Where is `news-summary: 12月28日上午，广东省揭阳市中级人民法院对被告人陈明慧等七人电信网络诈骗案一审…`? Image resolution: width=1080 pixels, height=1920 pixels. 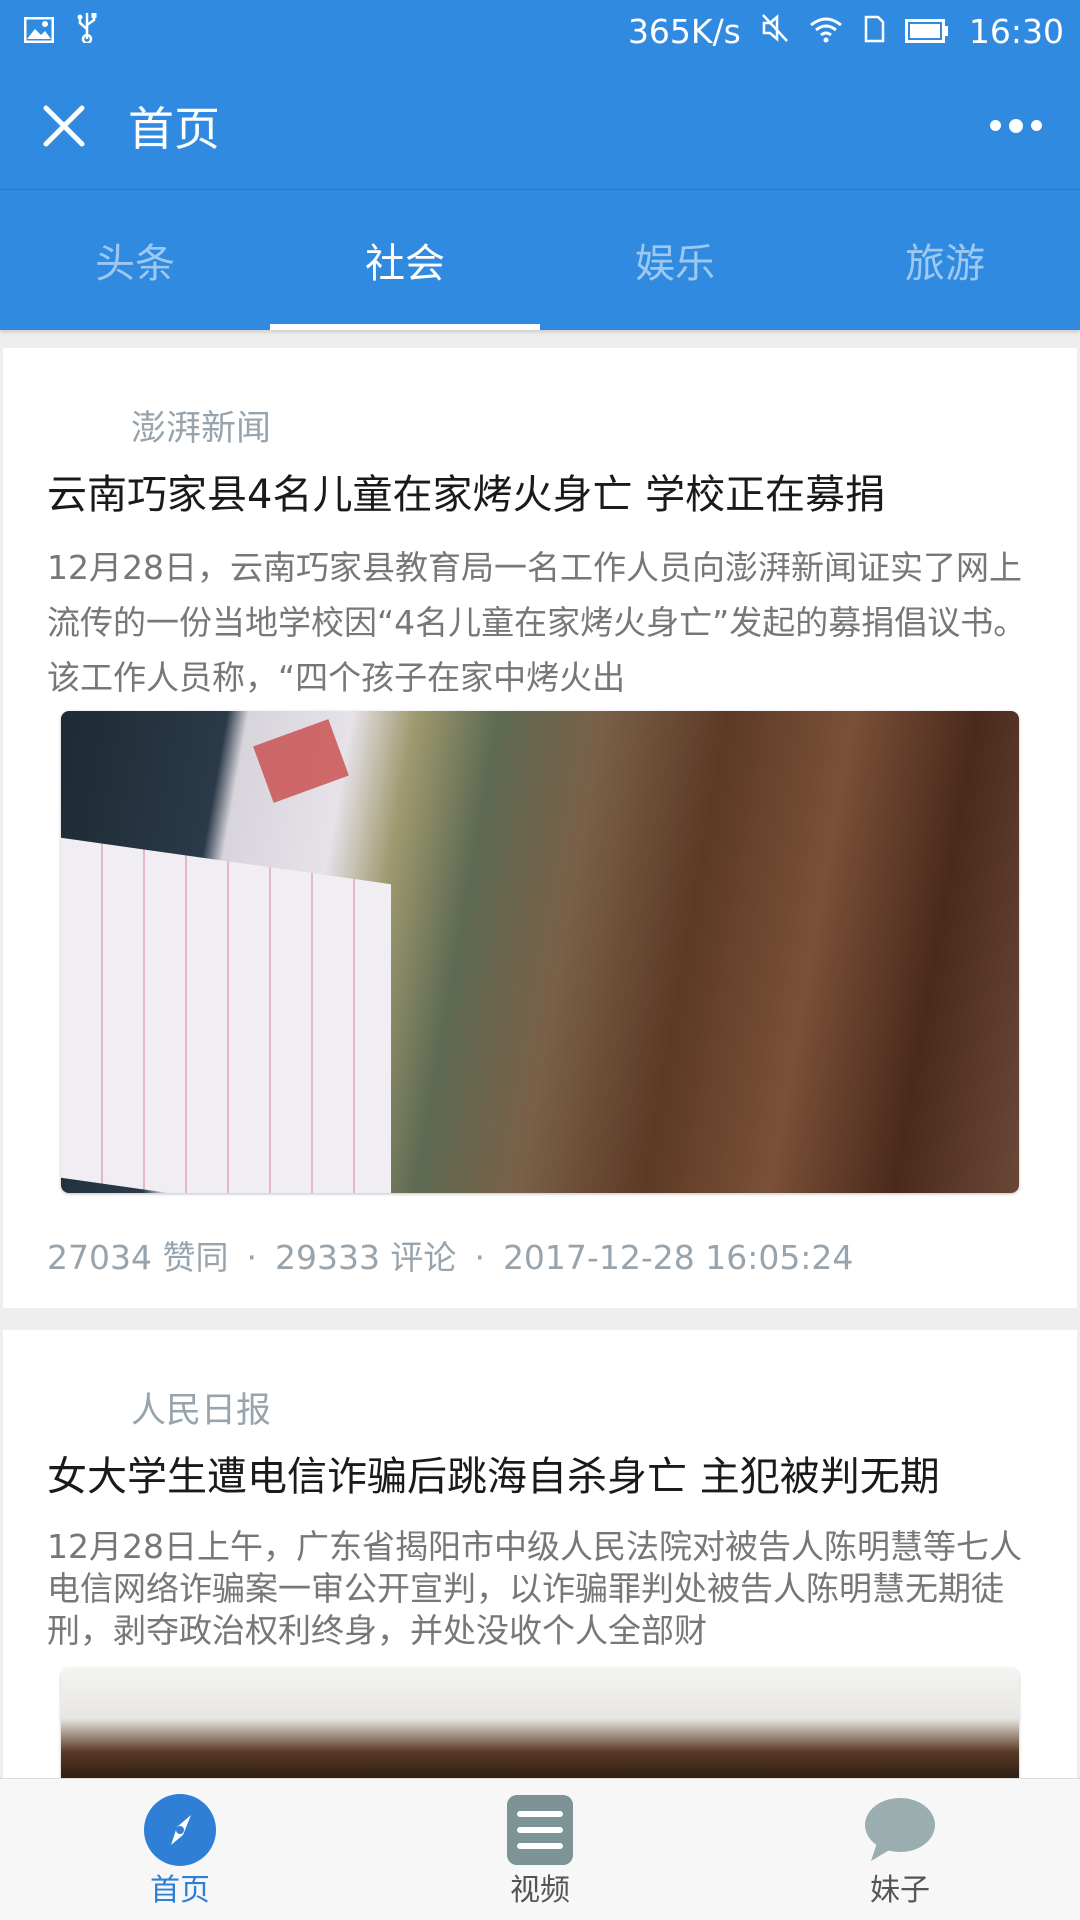 news-summary: 12月28日上午，广东省揭阳市中级人民法院对被告人陈明慧等七人电信网络诈骗案一审… is located at coordinates (534, 1588).